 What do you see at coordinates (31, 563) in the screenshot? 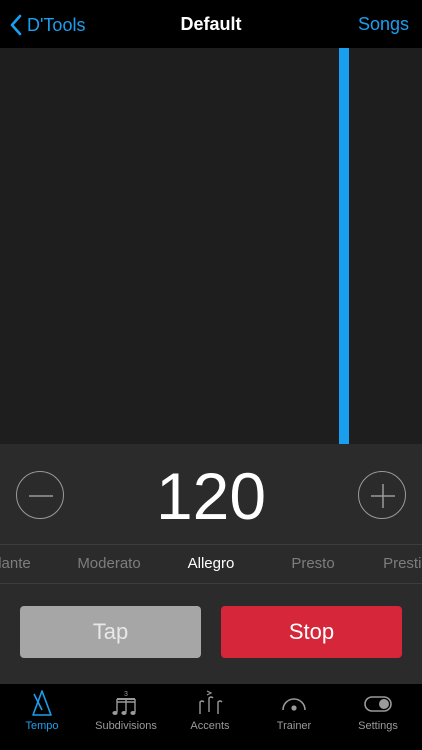
I see `tempo-marking-andante: dante` at bounding box center [31, 563].